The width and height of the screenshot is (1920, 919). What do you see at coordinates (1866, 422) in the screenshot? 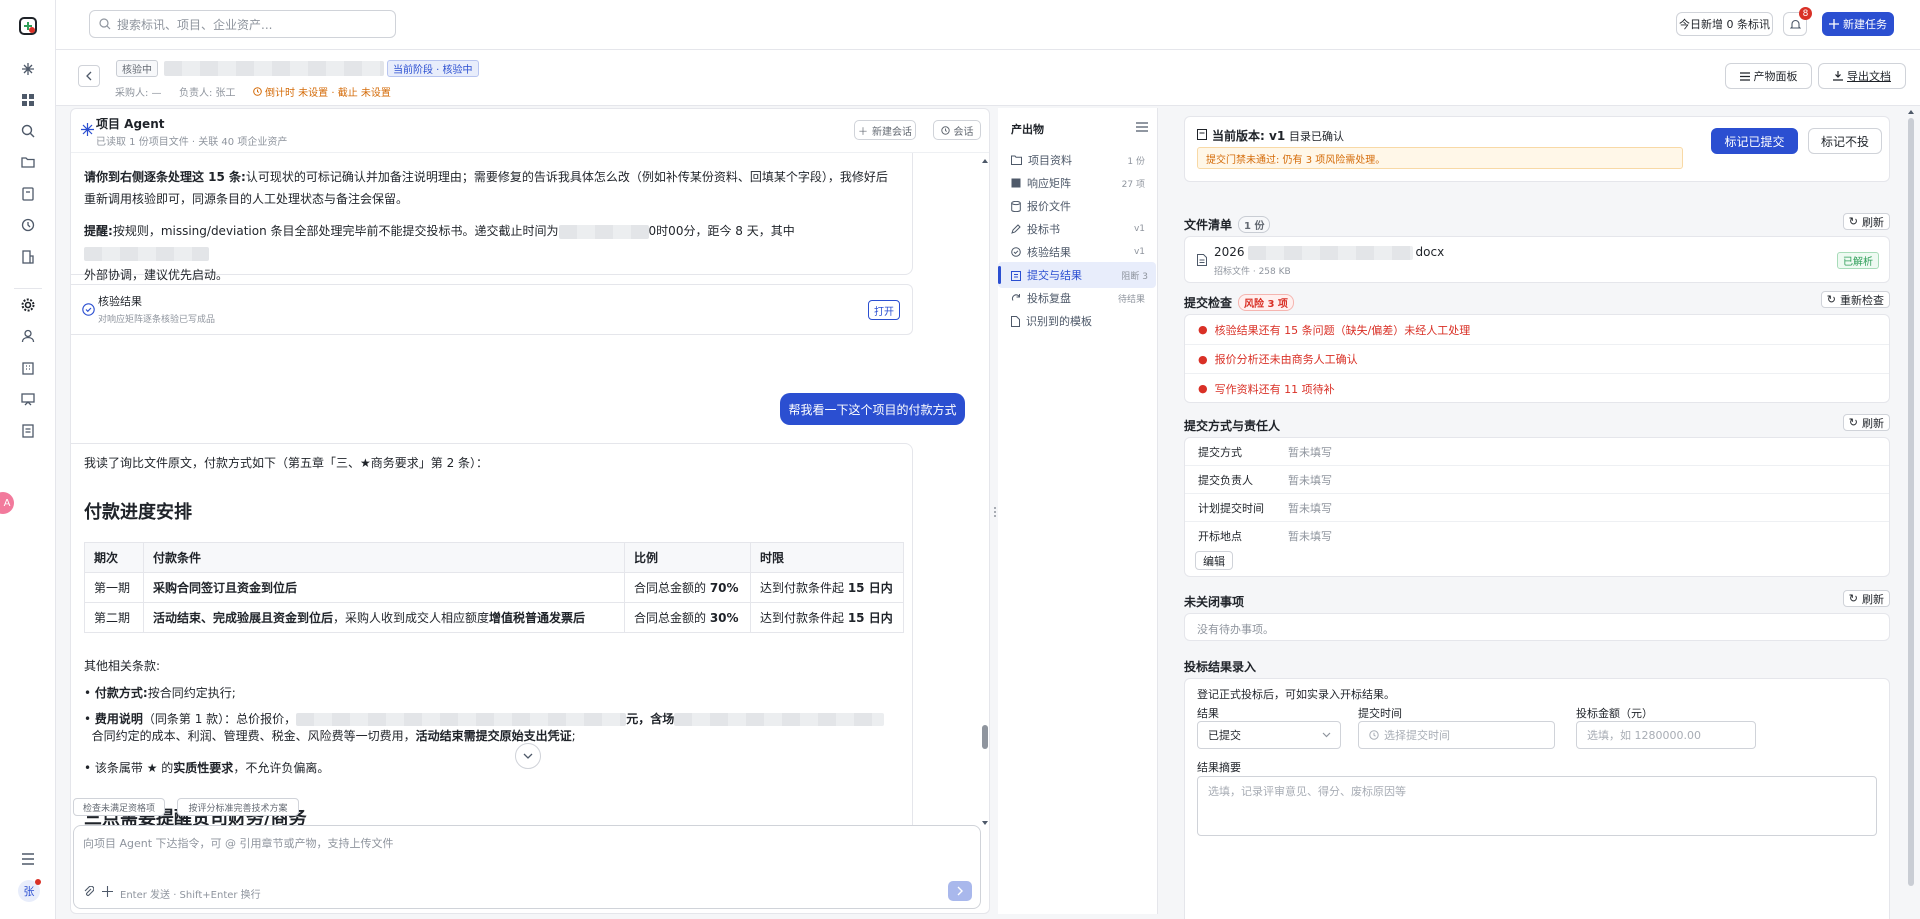
I see `method-refresh-button: ↻ 刷新` at bounding box center [1866, 422].